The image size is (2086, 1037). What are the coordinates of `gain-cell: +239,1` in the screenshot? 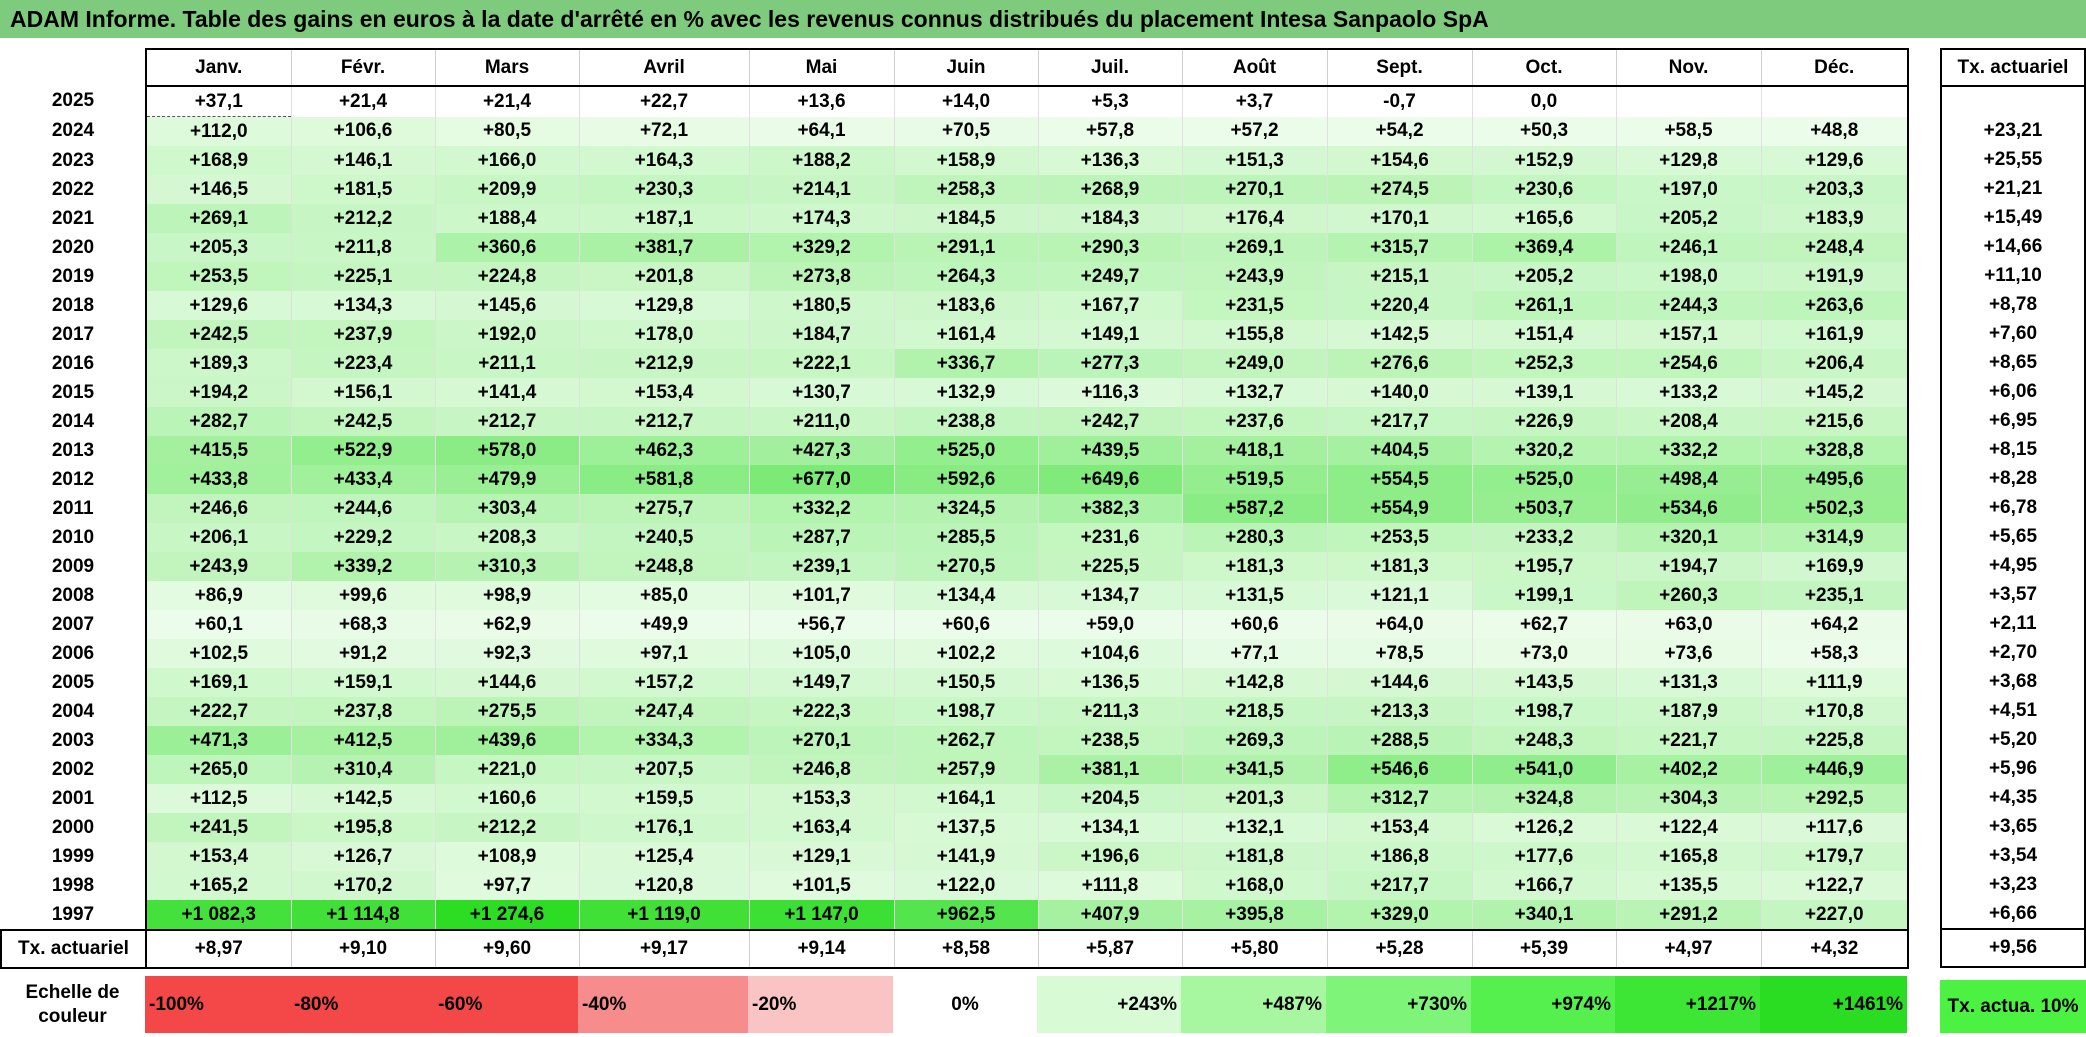 It's located at (821, 566).